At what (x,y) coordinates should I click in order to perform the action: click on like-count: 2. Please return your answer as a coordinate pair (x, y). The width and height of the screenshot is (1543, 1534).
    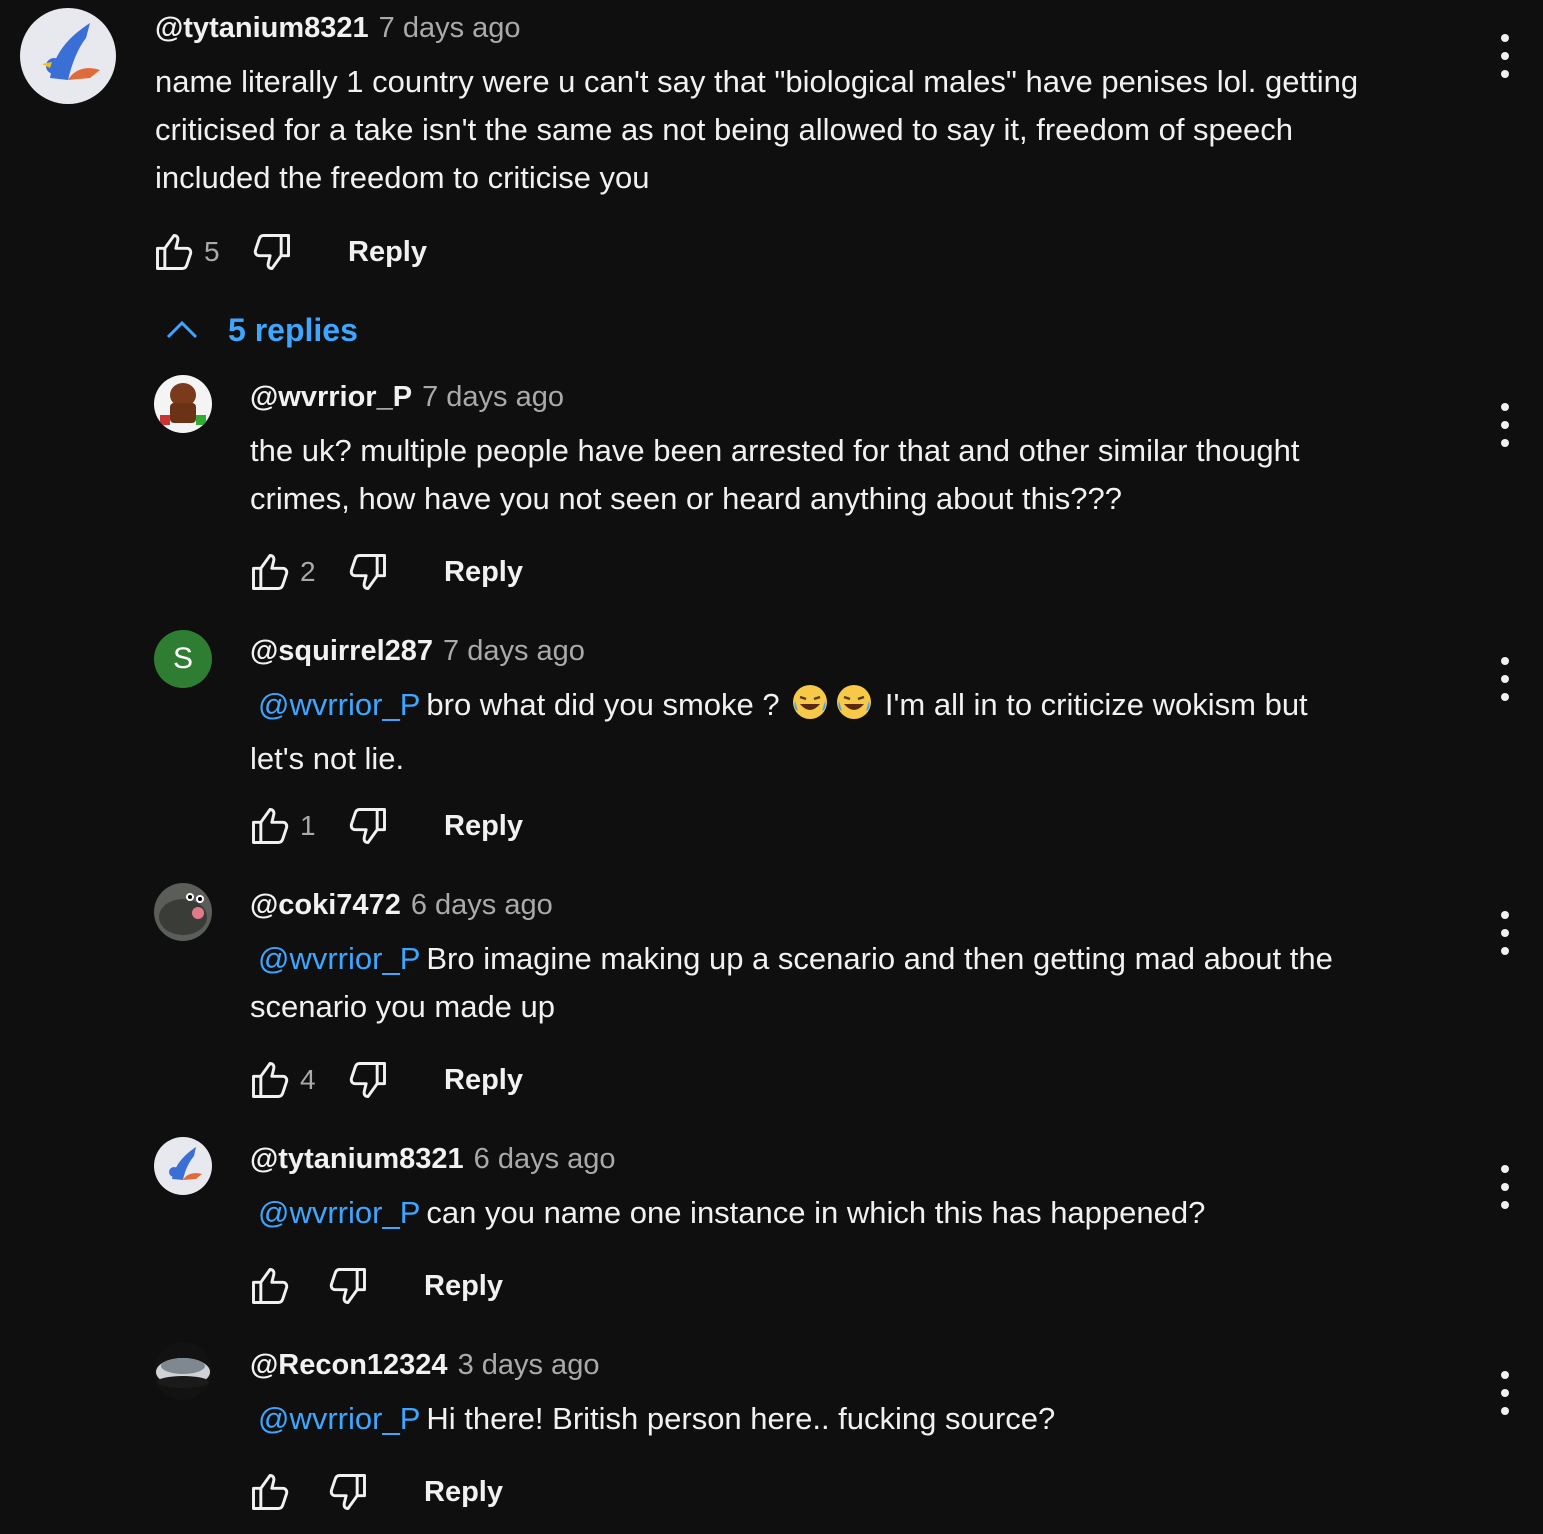
    Looking at the image, I should click on (308, 571).